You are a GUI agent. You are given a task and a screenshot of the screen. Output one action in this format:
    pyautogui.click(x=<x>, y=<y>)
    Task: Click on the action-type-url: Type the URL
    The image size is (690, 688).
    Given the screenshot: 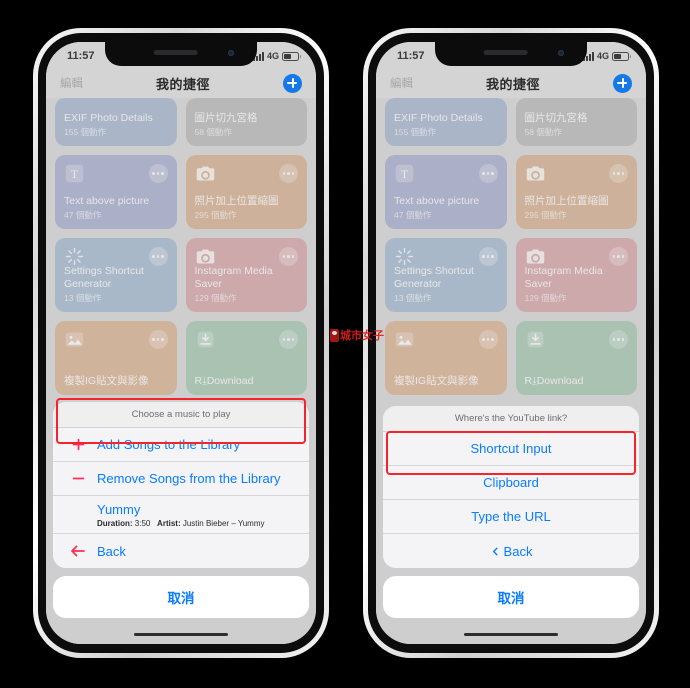 What is the action you would take?
    pyautogui.click(x=511, y=517)
    